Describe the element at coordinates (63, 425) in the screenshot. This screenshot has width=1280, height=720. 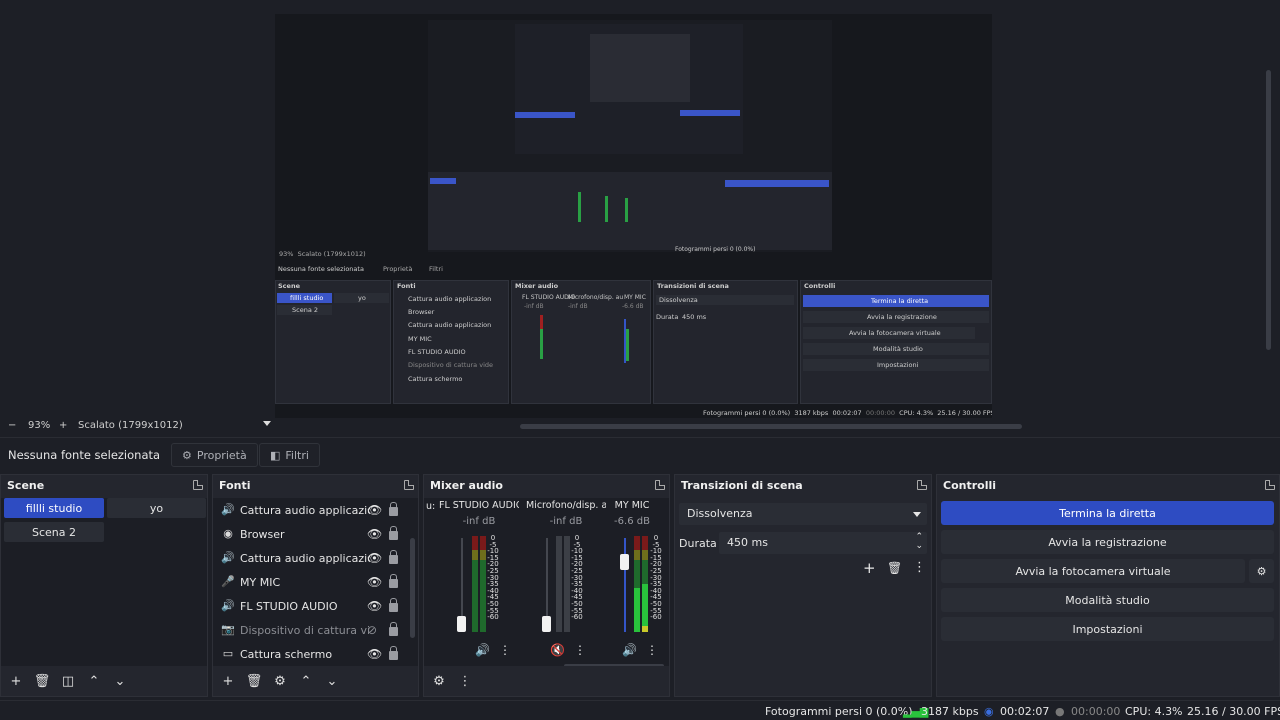
I see `zoom-in-button: +` at that location.